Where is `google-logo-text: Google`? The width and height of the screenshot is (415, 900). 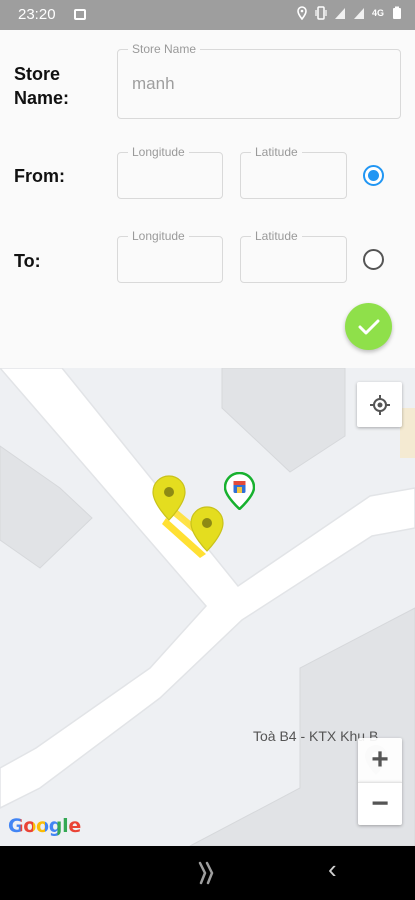
google-logo-text: Google is located at coordinates (44, 826).